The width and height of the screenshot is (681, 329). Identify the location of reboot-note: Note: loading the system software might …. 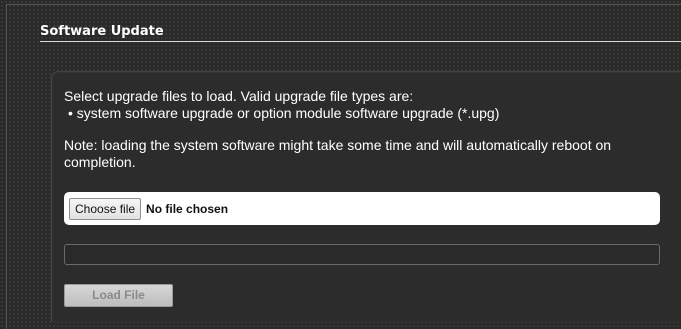
(338, 153).